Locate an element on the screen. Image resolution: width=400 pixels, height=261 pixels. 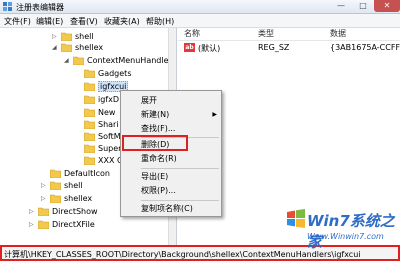
watermark-brand: Win7系统之家 is located at coordinates (351, 231).